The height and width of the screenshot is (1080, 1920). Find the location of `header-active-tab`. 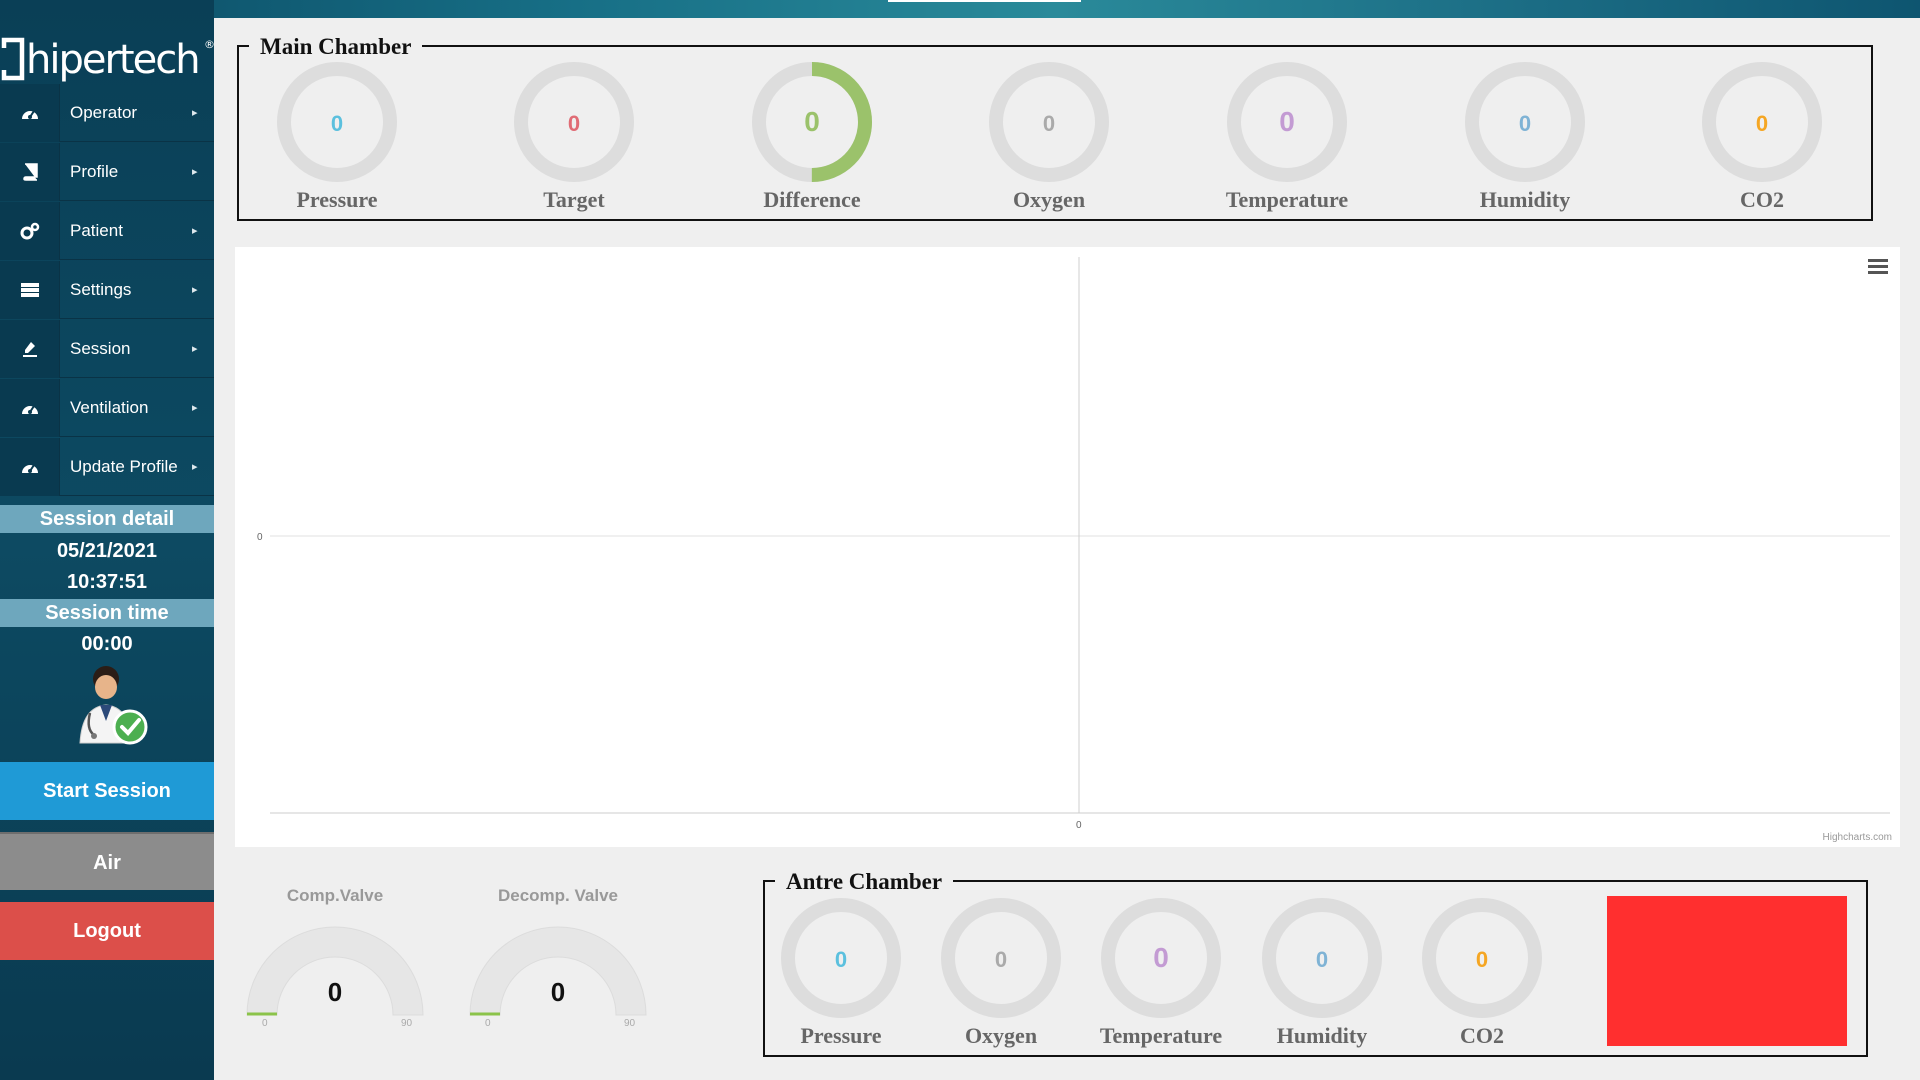

header-active-tab is located at coordinates (984, 1).